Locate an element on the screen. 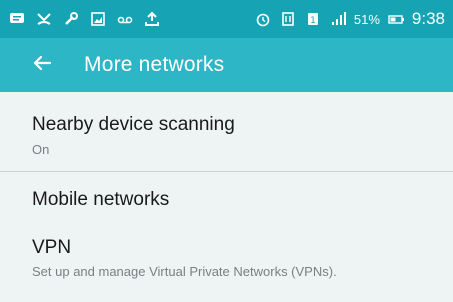  sim-icon: 1 is located at coordinates (313, 19).